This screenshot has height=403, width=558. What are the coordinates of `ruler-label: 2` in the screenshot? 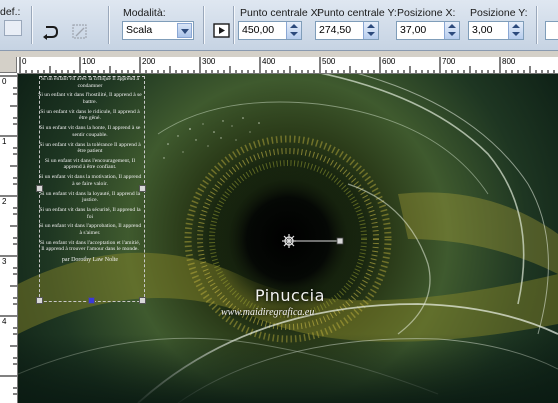 It's located at (4, 201).